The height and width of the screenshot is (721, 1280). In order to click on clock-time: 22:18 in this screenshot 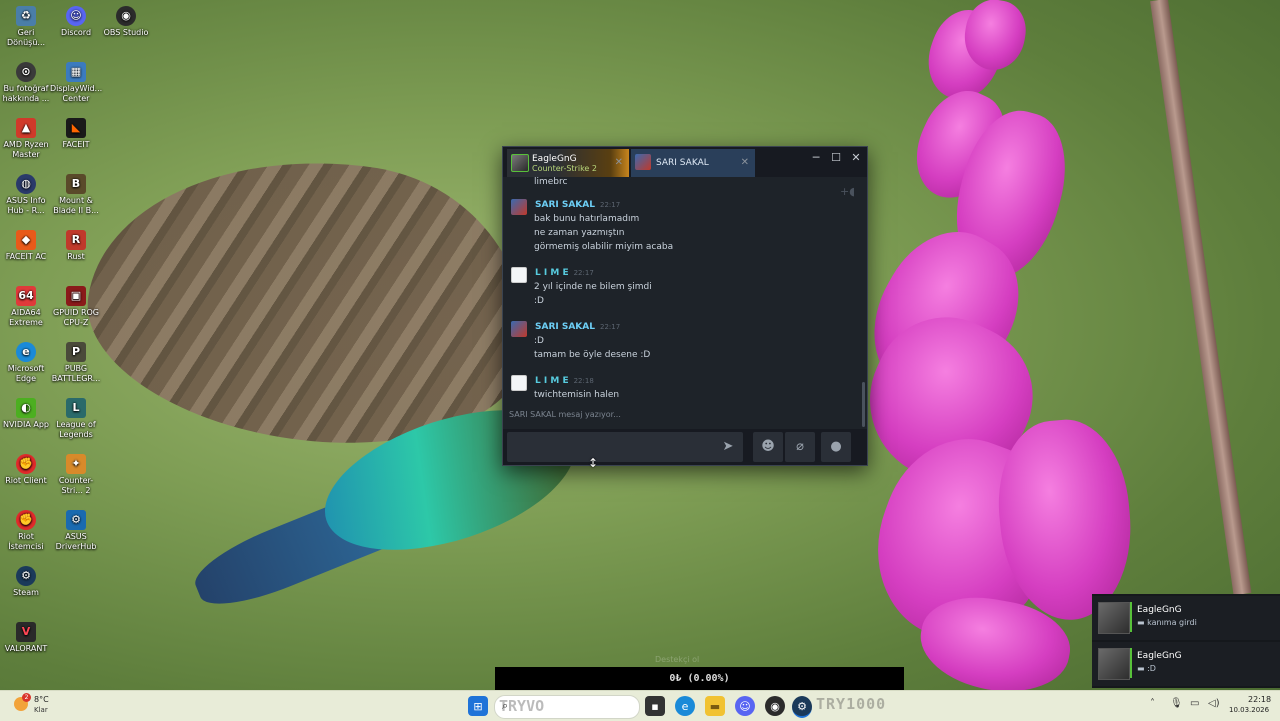, I will do `click(1259, 699)`.